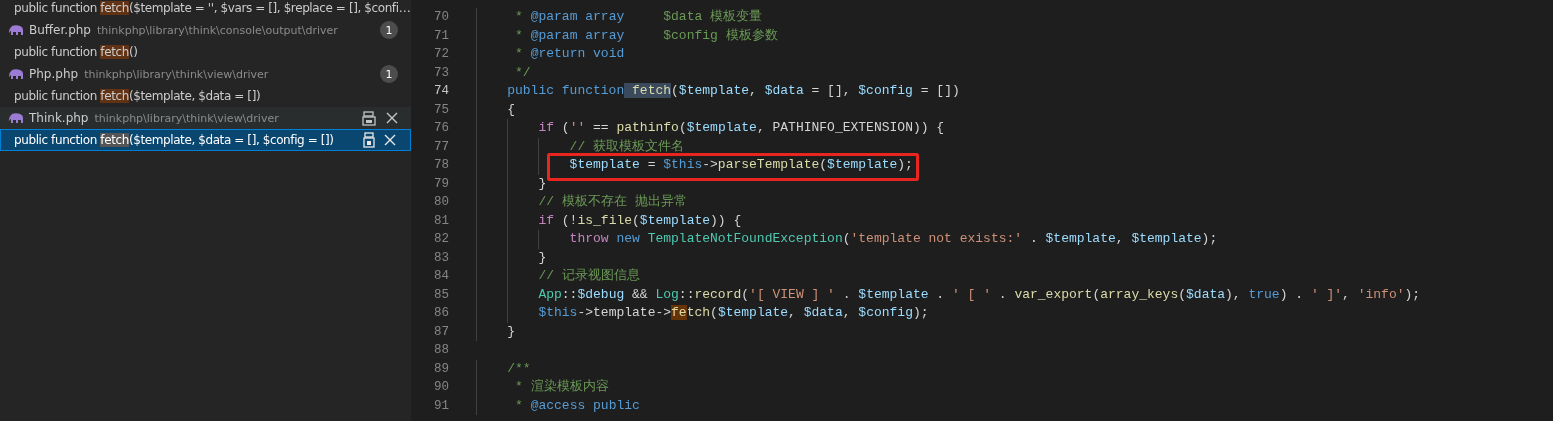 The width and height of the screenshot is (1553, 421). I want to click on line-number: 81, so click(441, 221).